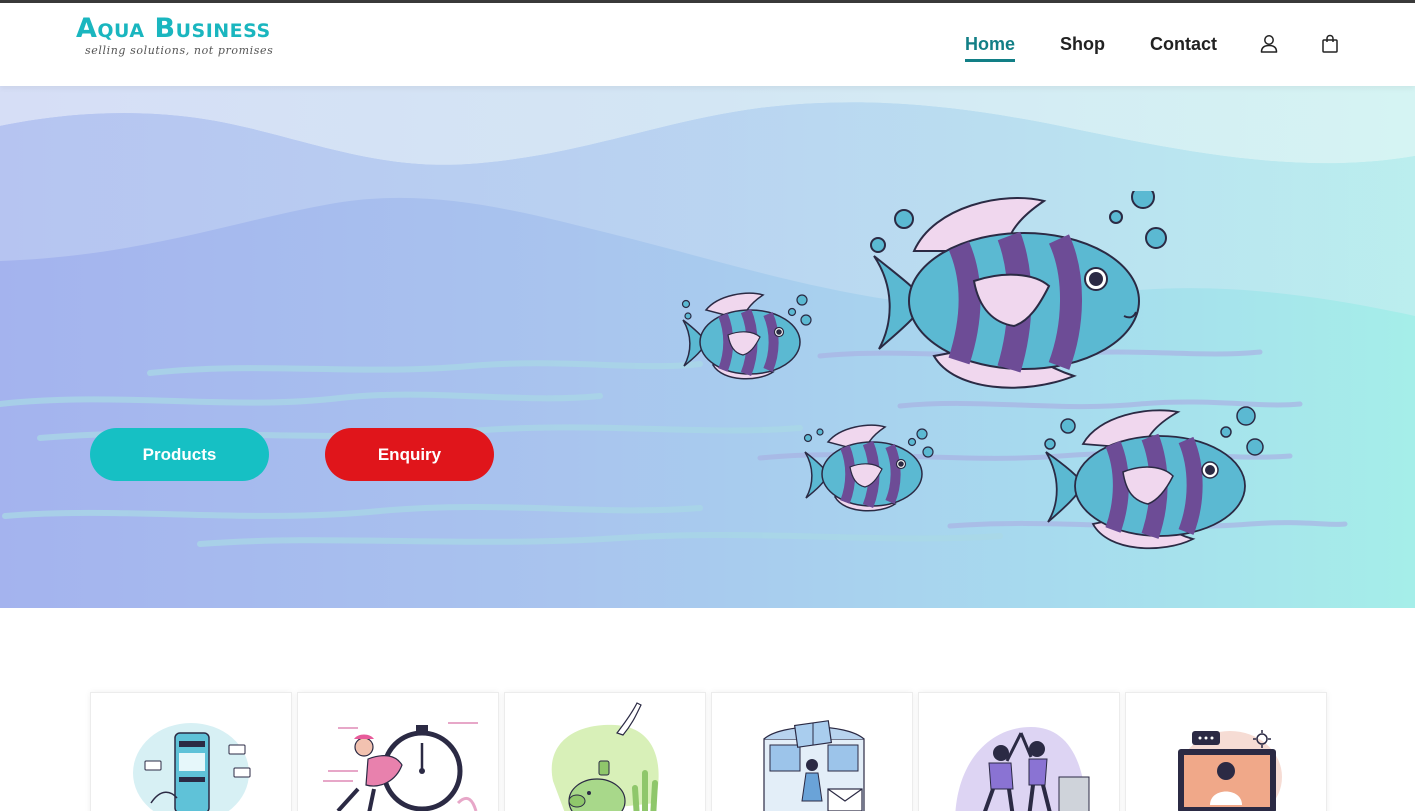 The image size is (1415, 811). What do you see at coordinates (814, 765) in the screenshot?
I see `gift-shop-illustration` at bounding box center [814, 765].